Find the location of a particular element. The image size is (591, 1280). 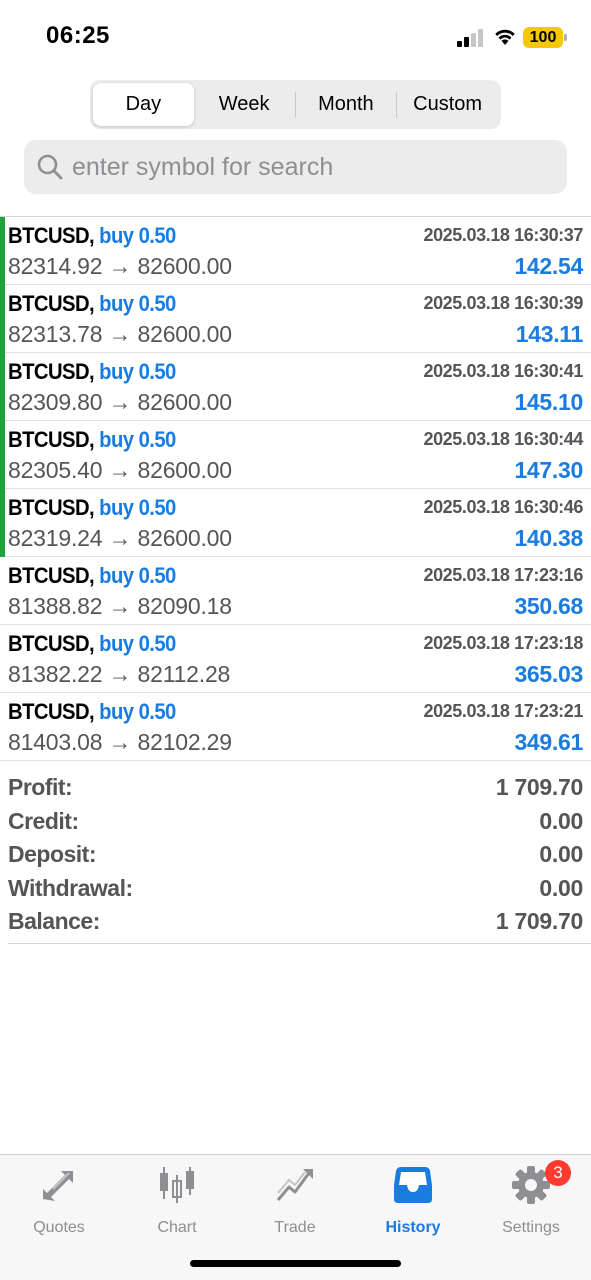

summary-profit-row: Profit: 1 709.70 is located at coordinates (295, 787).